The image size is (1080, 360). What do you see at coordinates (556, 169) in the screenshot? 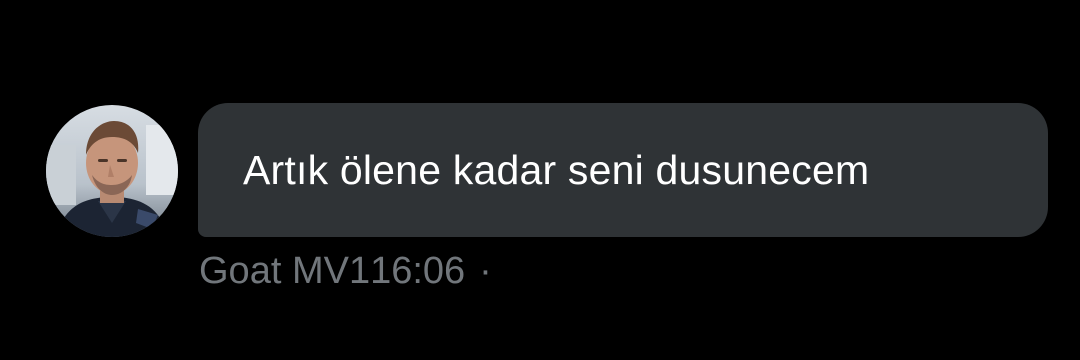
I see `message-text: Artık ölene kadar seni dusunecem` at bounding box center [556, 169].